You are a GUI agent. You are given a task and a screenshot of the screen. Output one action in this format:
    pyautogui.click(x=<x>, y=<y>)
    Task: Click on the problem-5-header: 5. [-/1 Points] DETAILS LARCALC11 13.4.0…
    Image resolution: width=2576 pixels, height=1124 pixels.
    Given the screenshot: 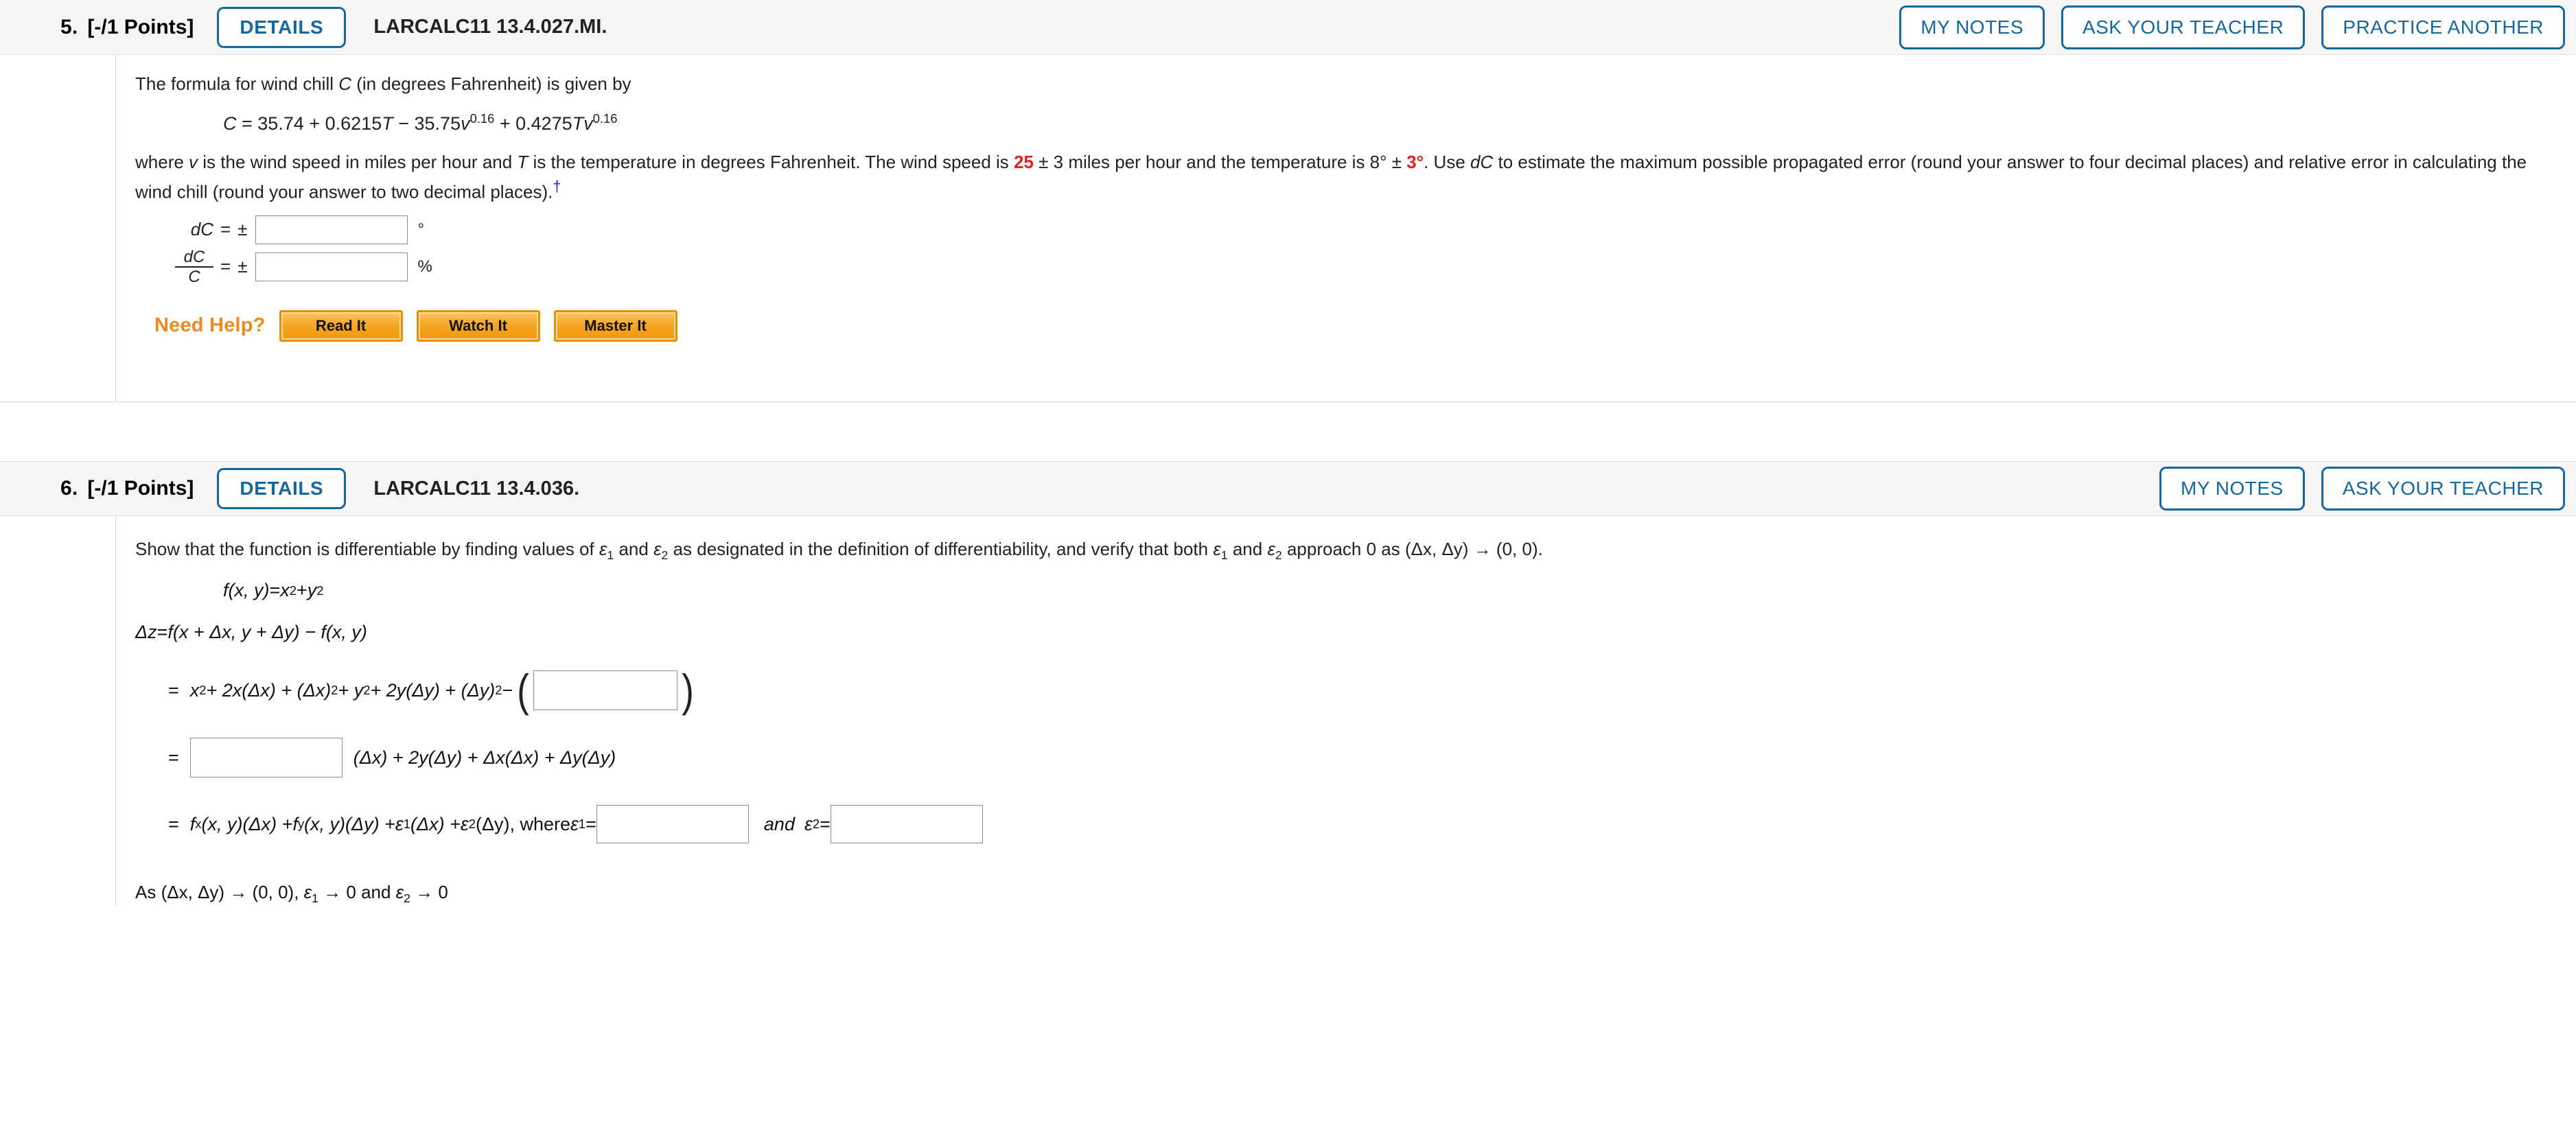 What is the action you would take?
    pyautogui.click(x=1288, y=27)
    